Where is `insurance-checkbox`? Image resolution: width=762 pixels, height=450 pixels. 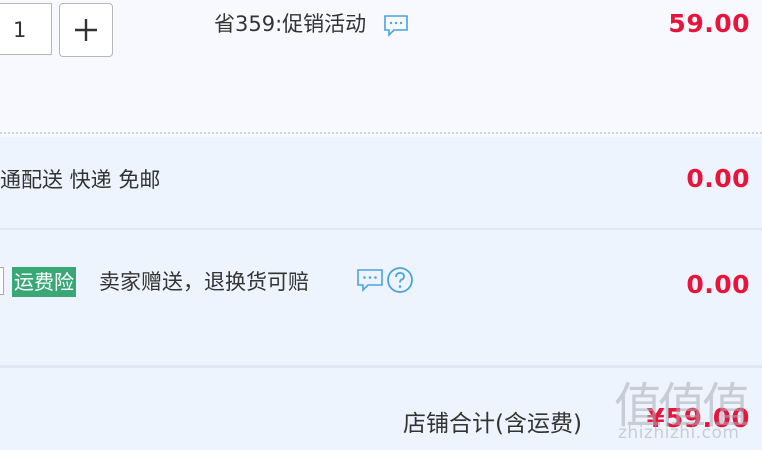
insurance-checkbox is located at coordinates (2, 281).